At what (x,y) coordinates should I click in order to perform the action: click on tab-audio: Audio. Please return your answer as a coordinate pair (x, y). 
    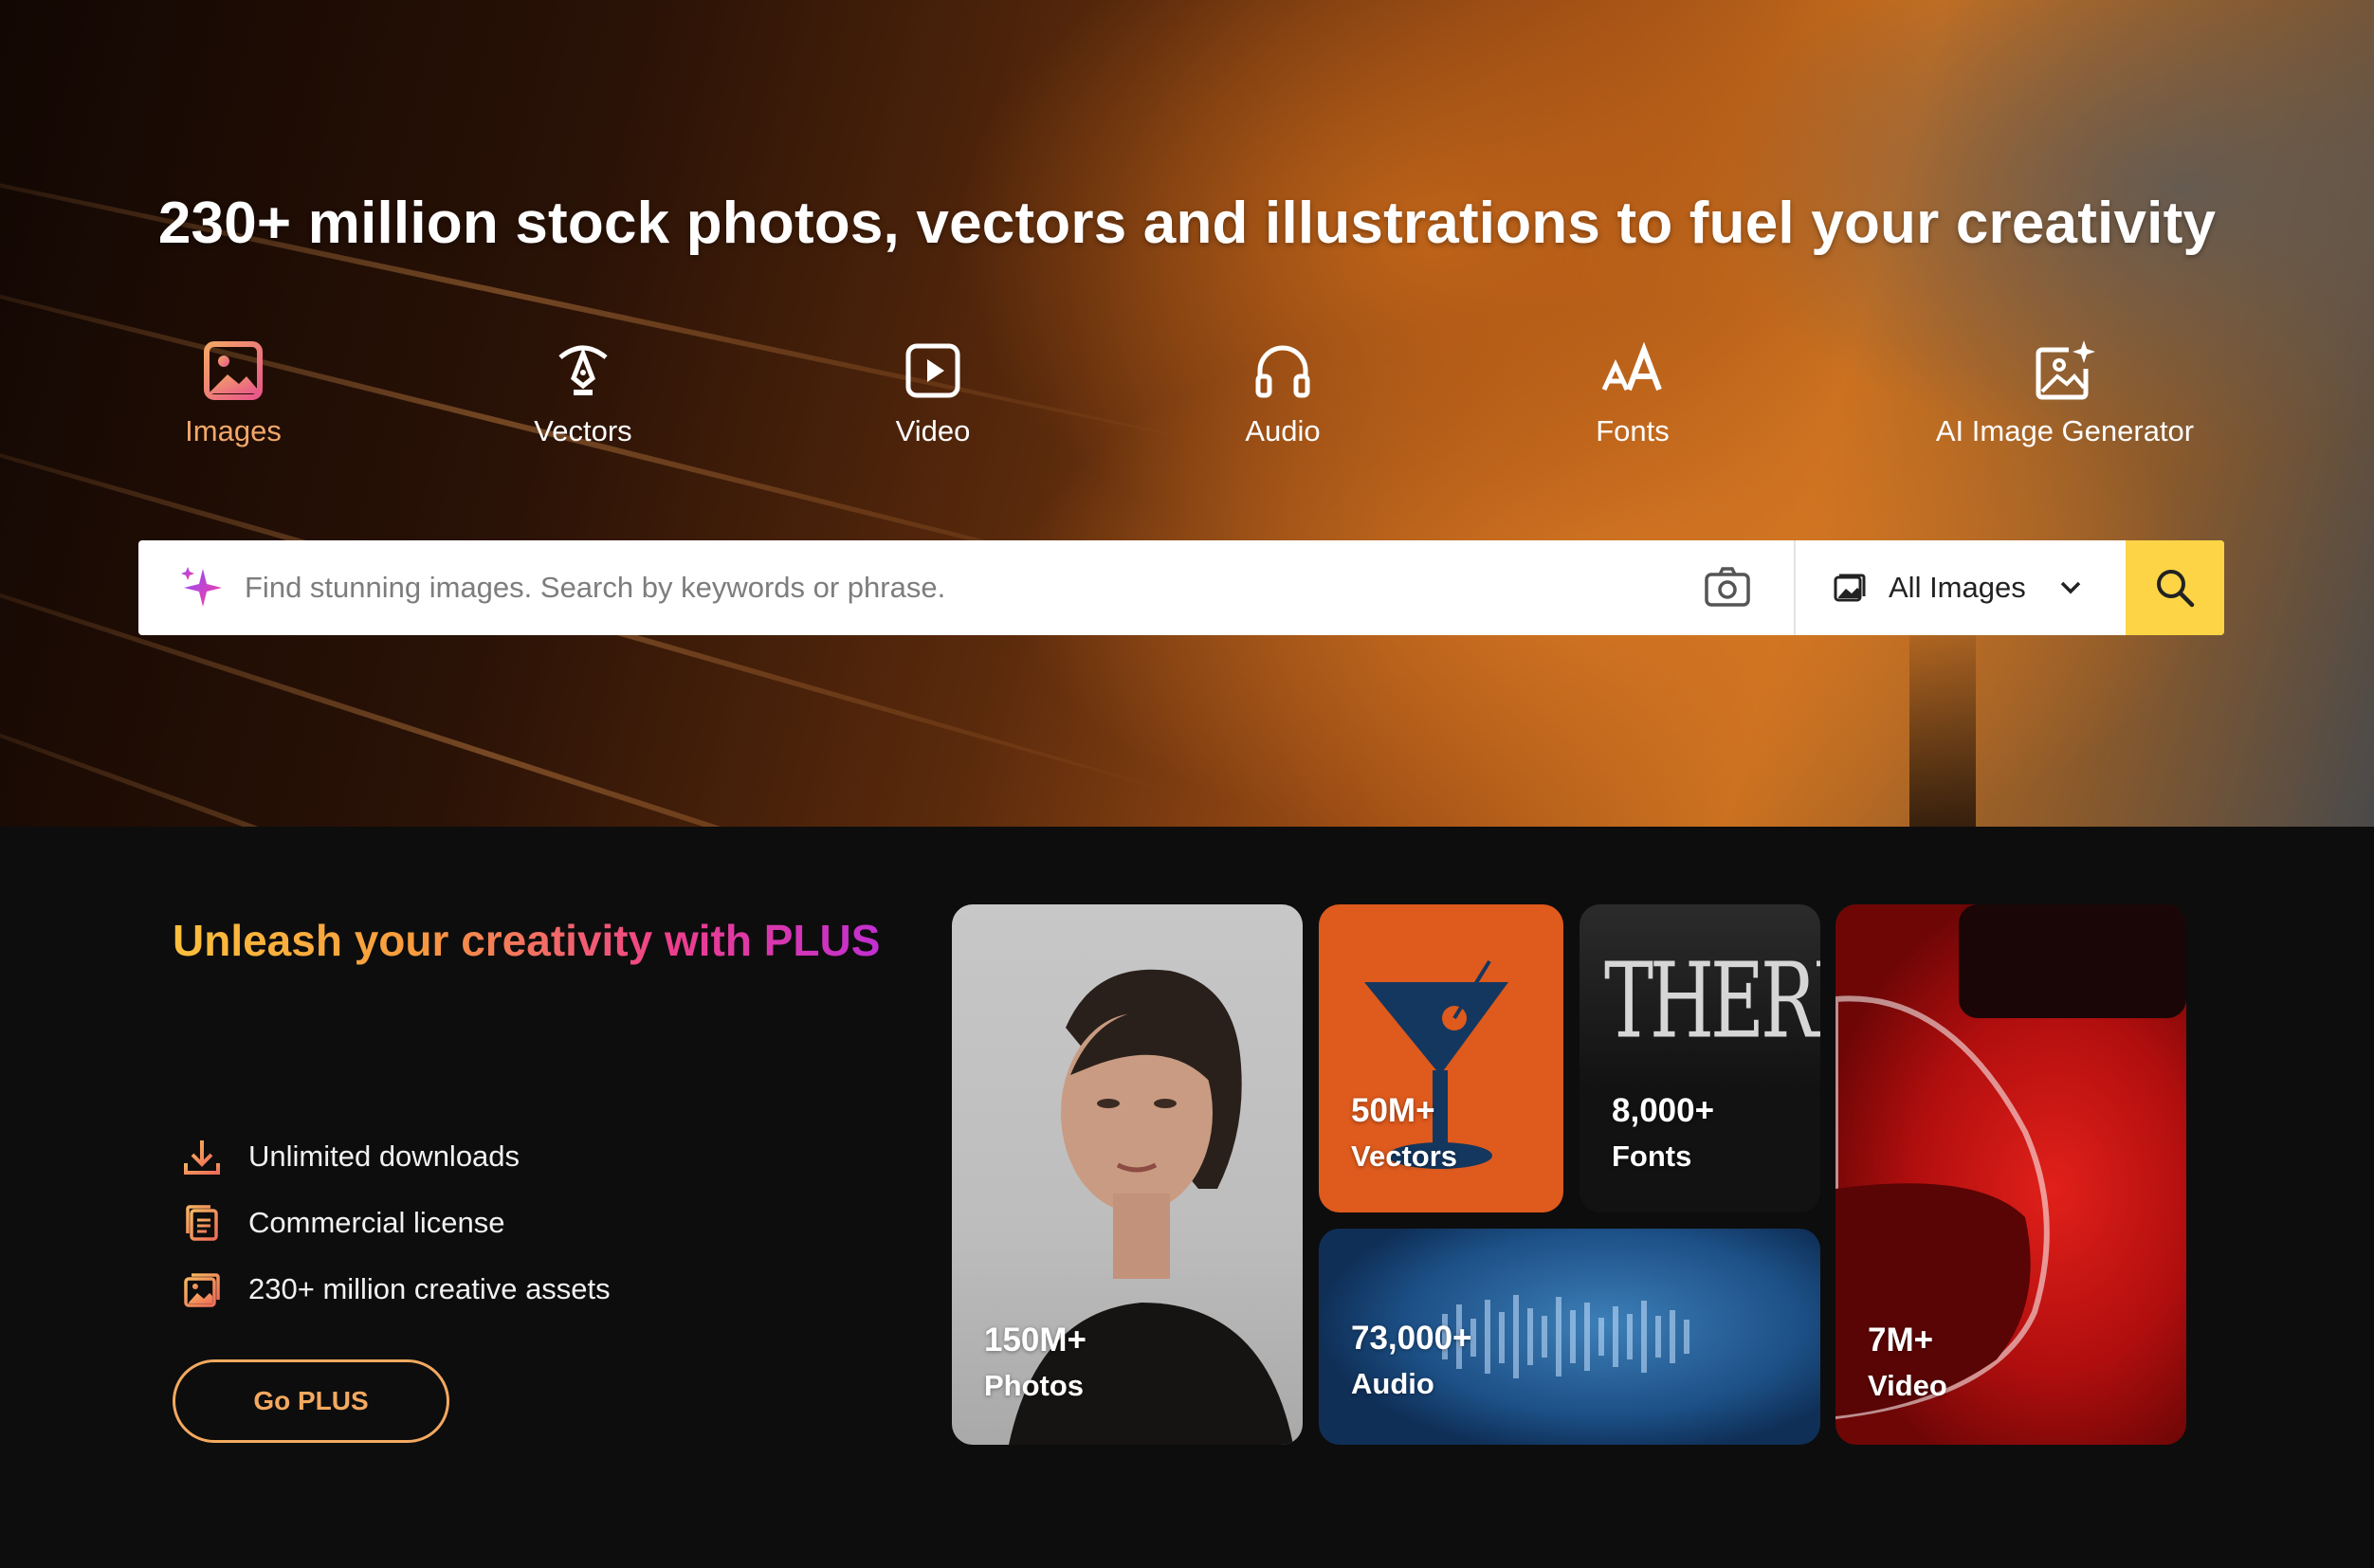
    Looking at the image, I should click on (1282, 392).